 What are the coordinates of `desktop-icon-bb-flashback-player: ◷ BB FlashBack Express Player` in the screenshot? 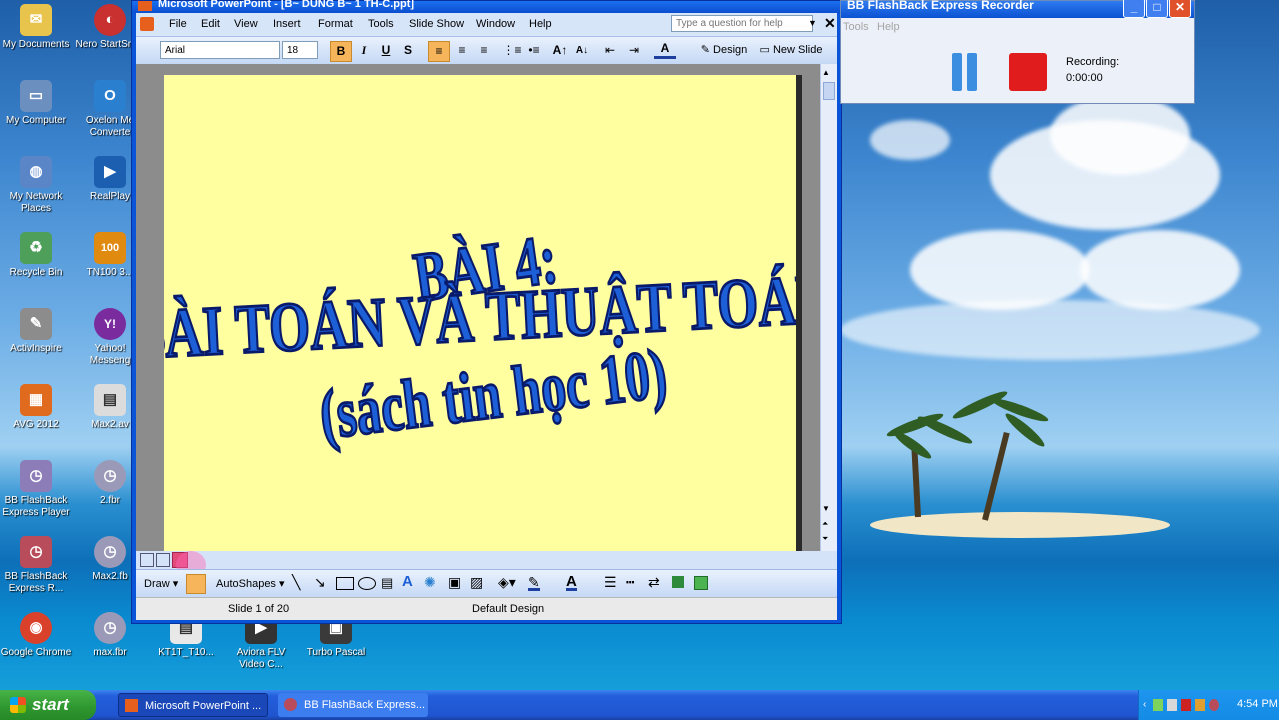 It's located at (36, 489).